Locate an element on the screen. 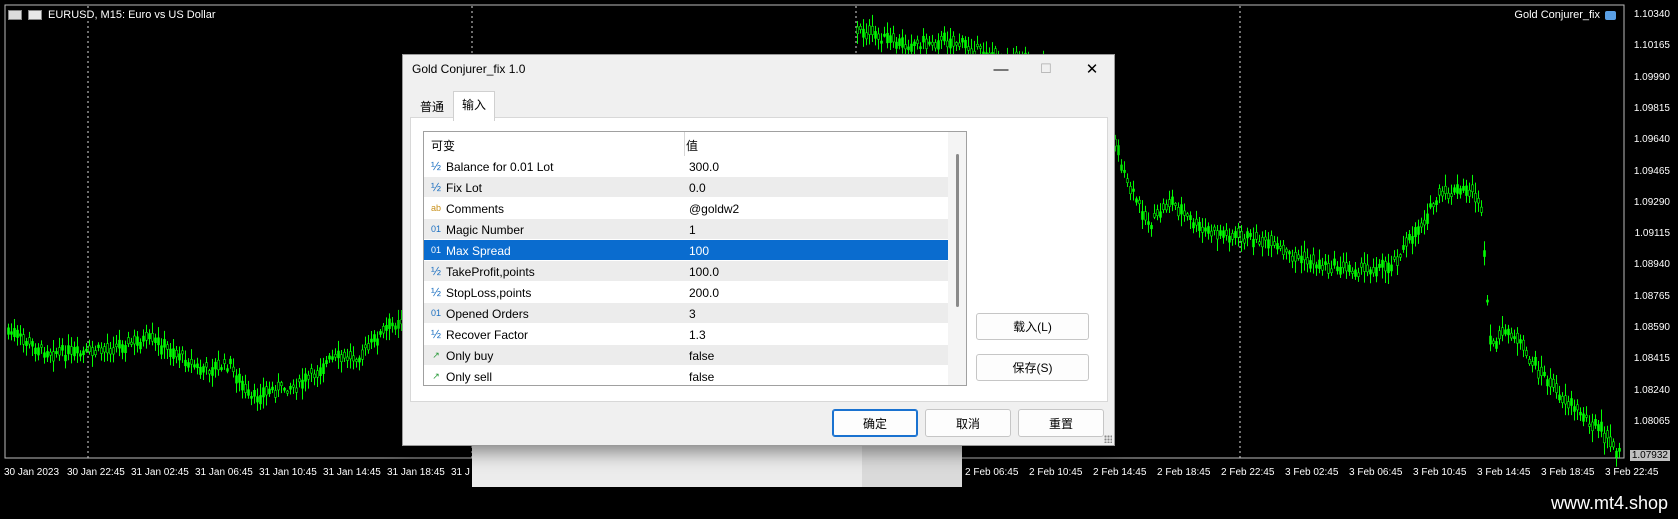 The image size is (1678, 519). vertical-scrollbar is located at coordinates (957, 258).